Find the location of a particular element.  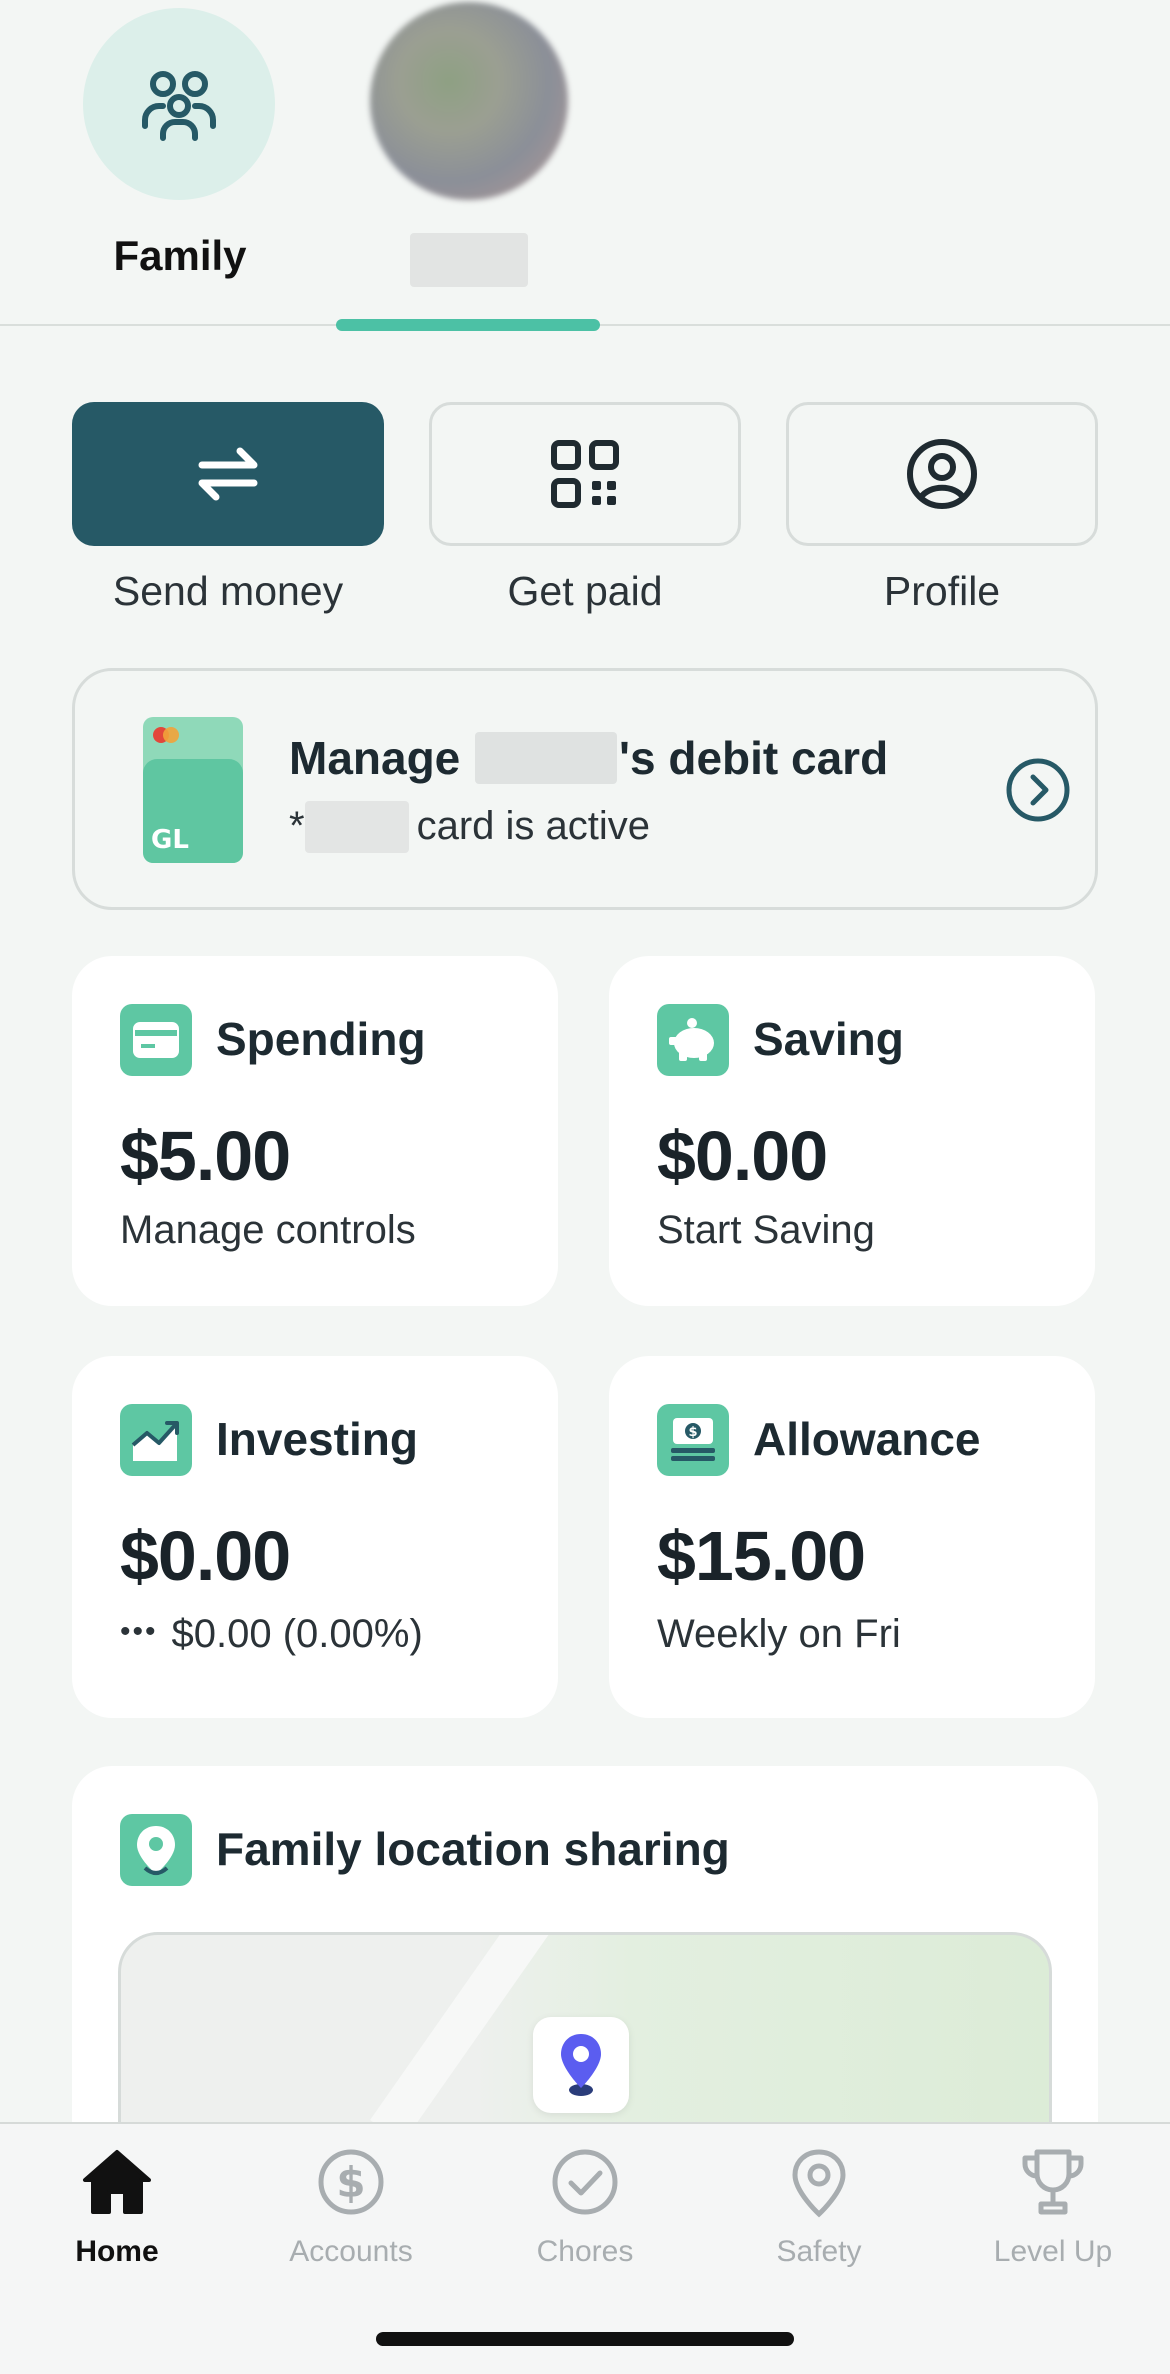

tab-chores: Chores is located at coordinates (585, 2207).